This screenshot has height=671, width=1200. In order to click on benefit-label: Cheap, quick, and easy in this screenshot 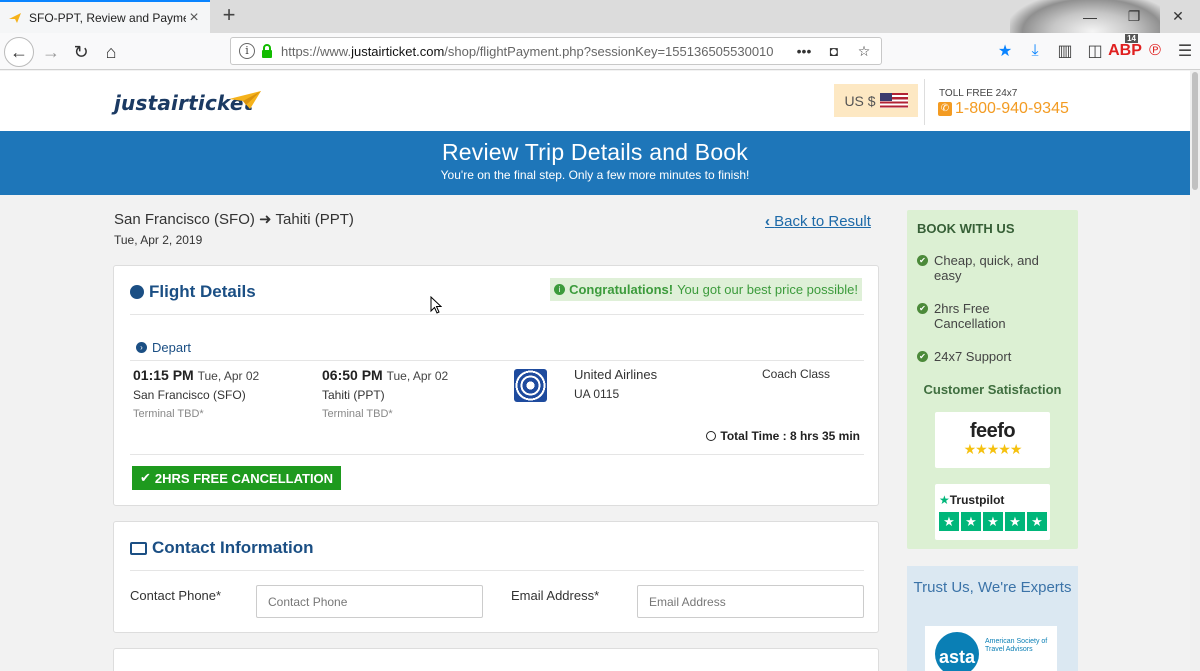, I will do `click(986, 268)`.